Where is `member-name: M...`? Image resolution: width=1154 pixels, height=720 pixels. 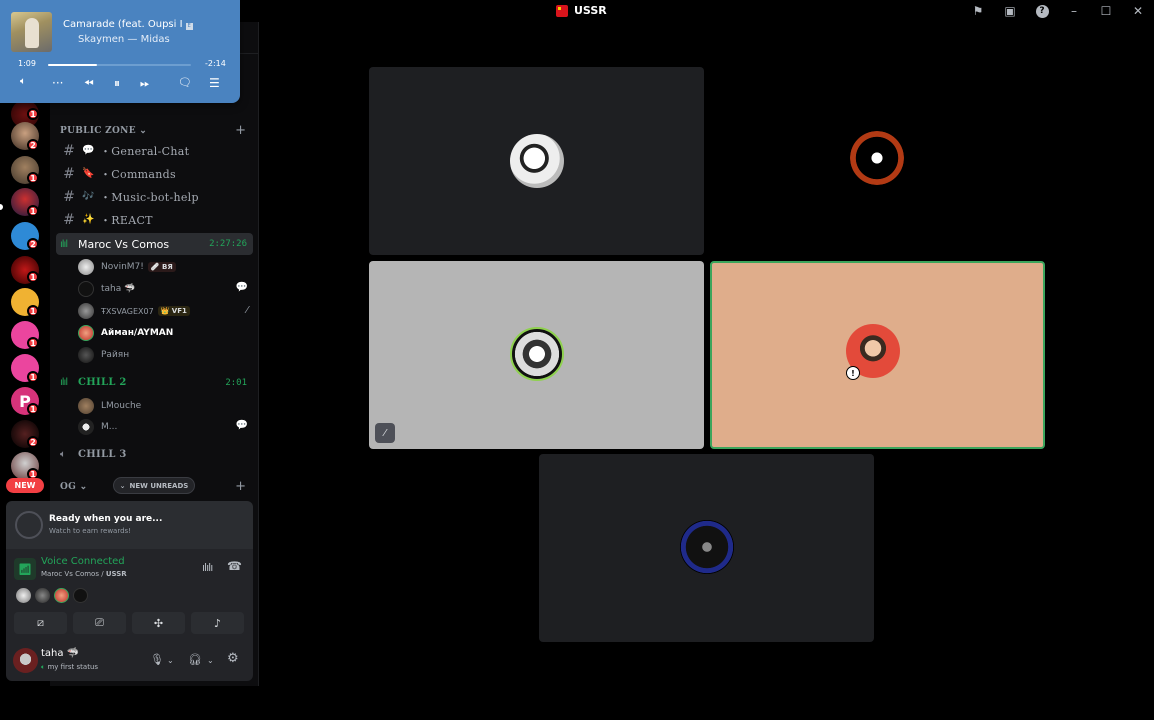 member-name: M... is located at coordinates (109, 427).